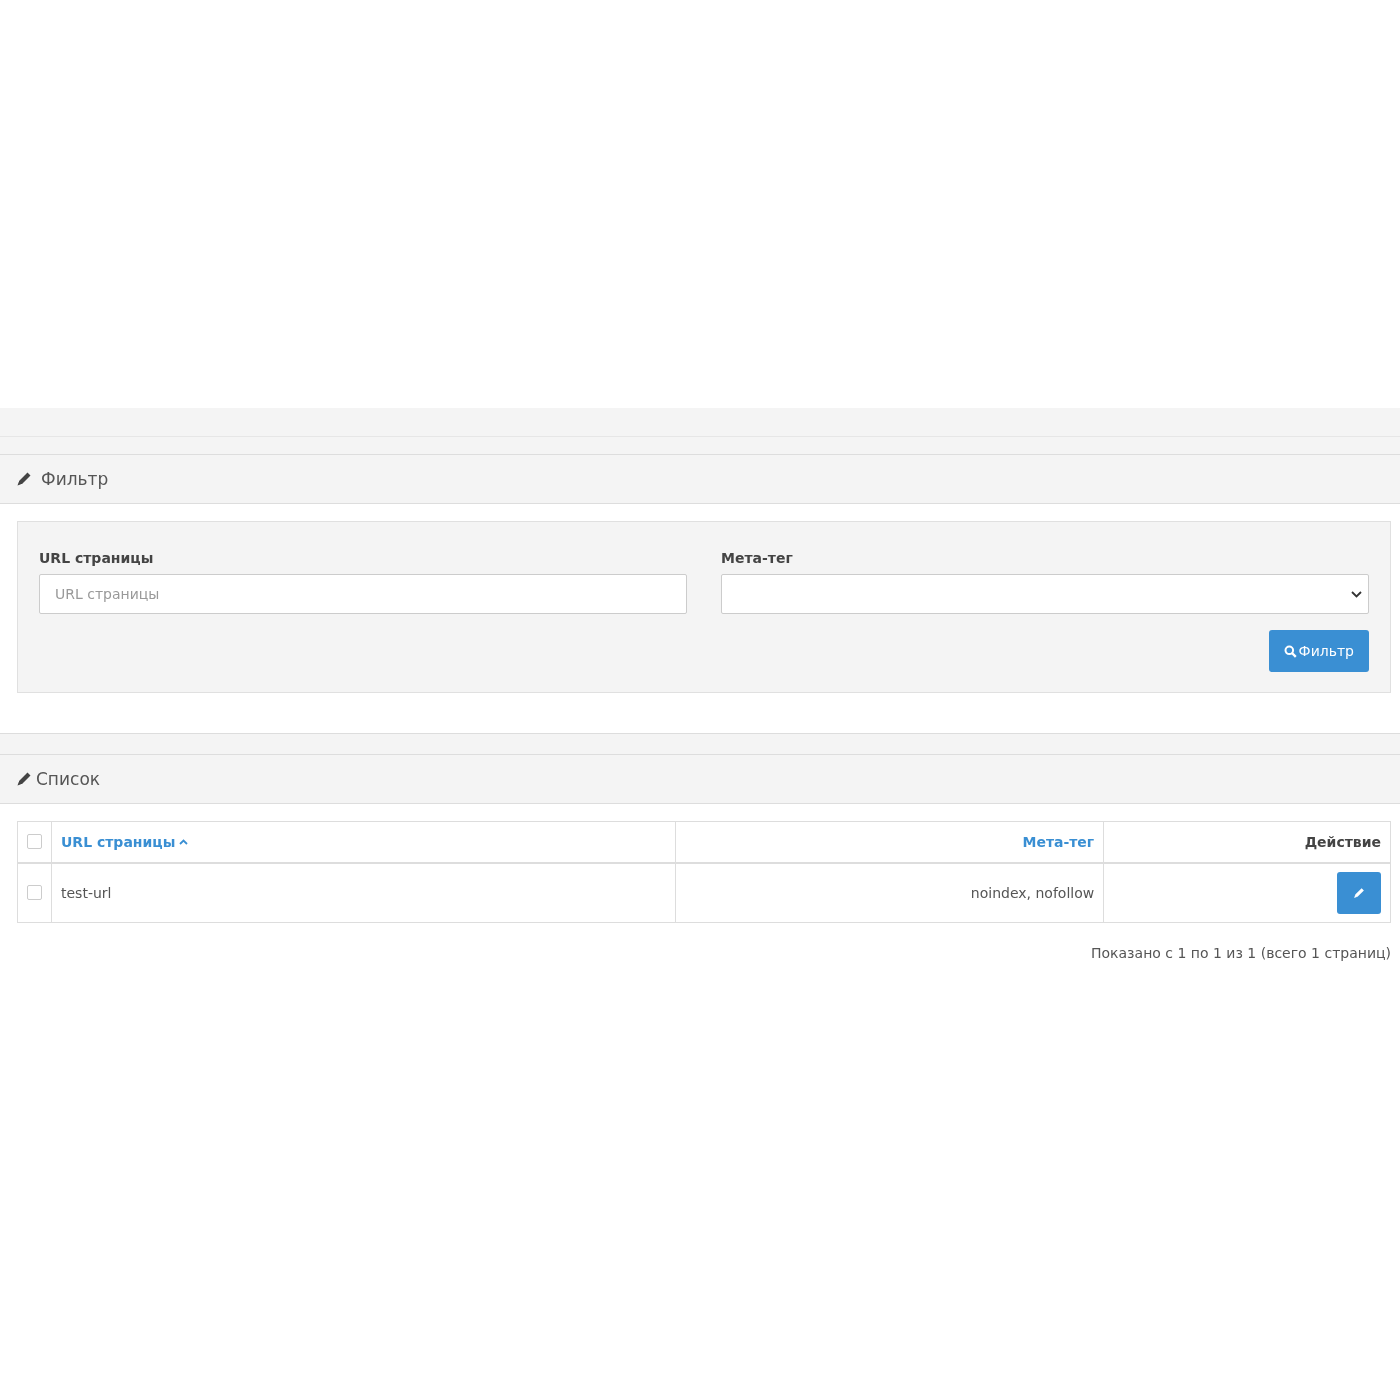  I want to click on edit-button, so click(1359, 892).